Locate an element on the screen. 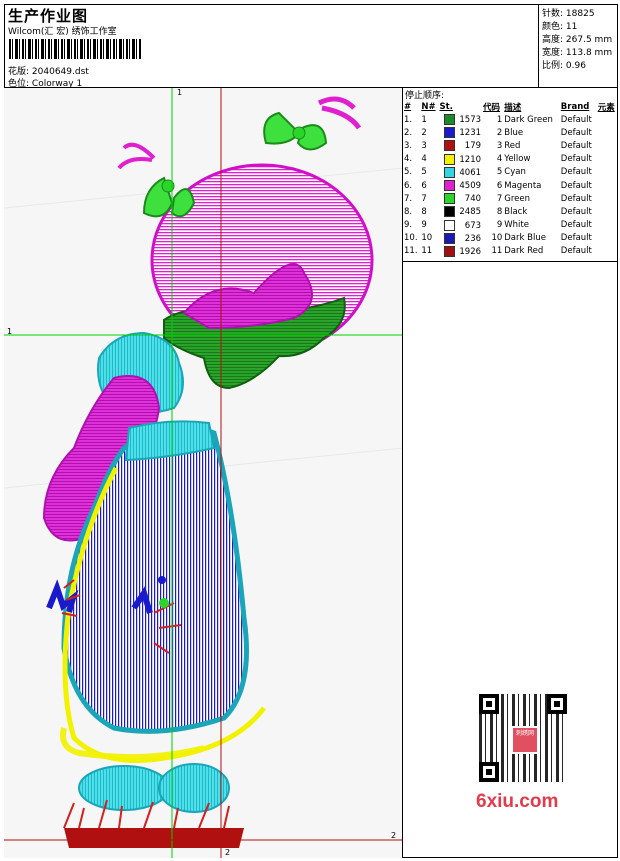 The image size is (620, 861). right-shoe is located at coordinates (194, 788).